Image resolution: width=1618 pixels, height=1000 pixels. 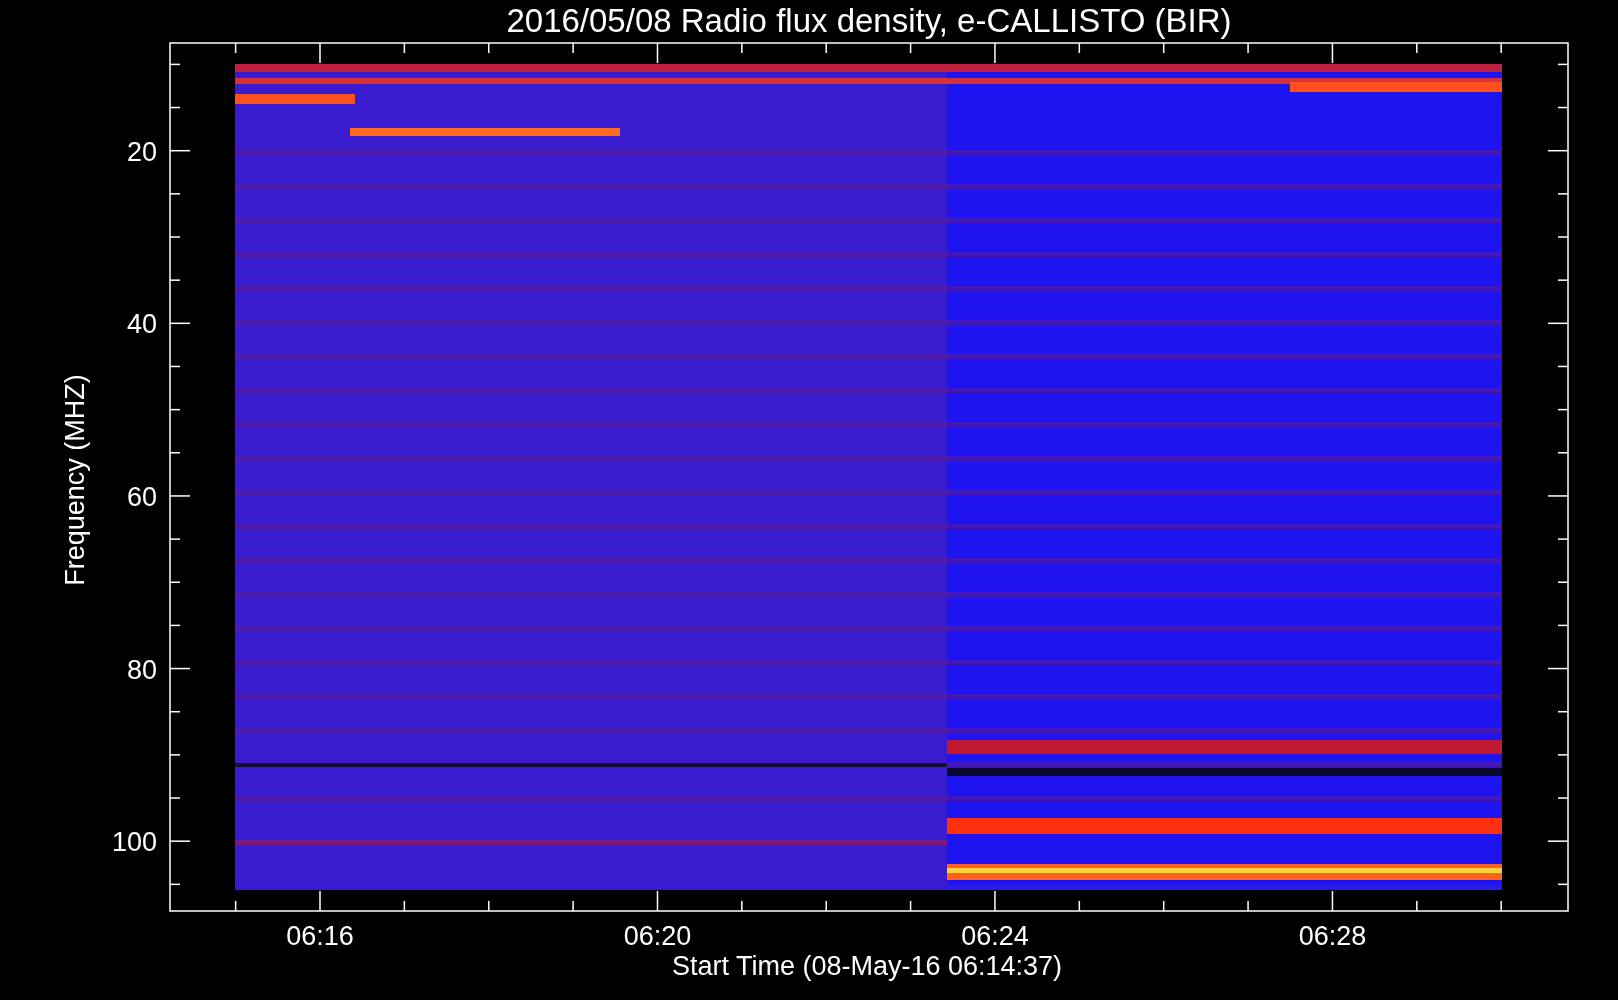 What do you see at coordinates (867, 966) in the screenshot?
I see `x-axis-label: Start Time (08-May-16 06:14:37)` at bounding box center [867, 966].